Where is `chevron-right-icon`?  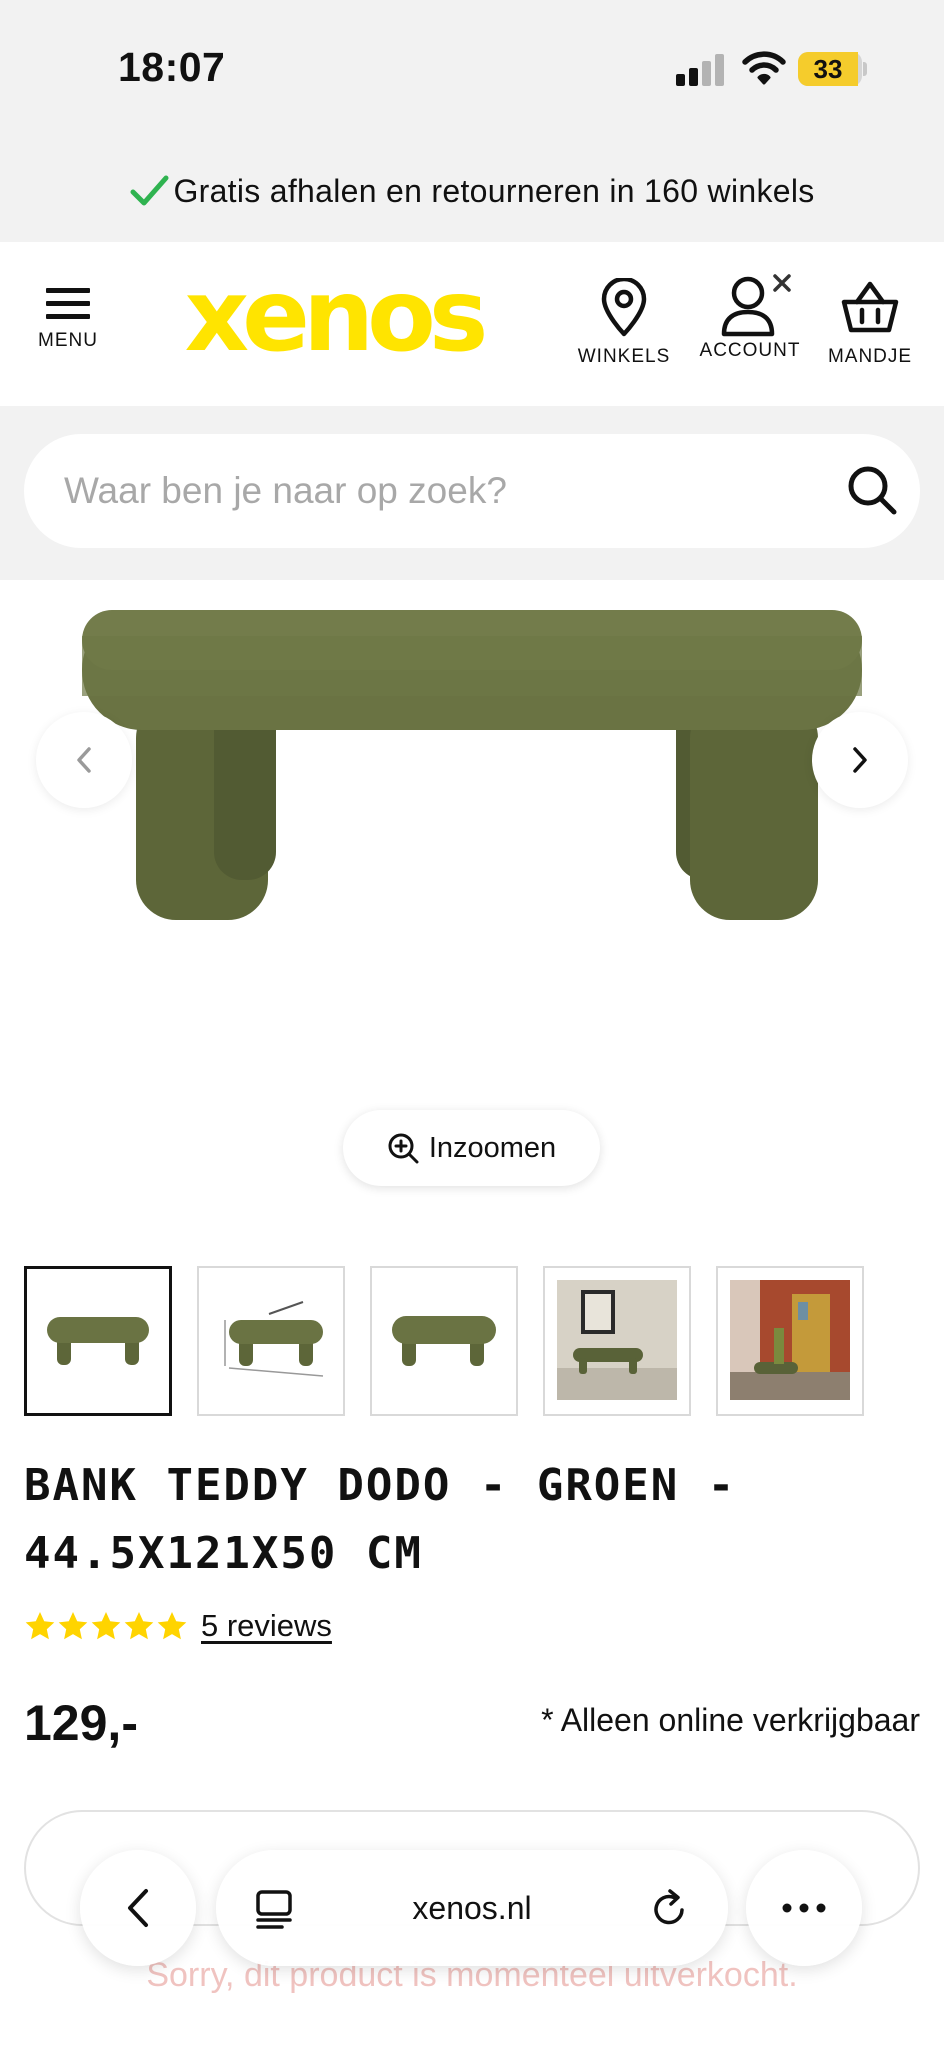 chevron-right-icon is located at coordinates (860, 760).